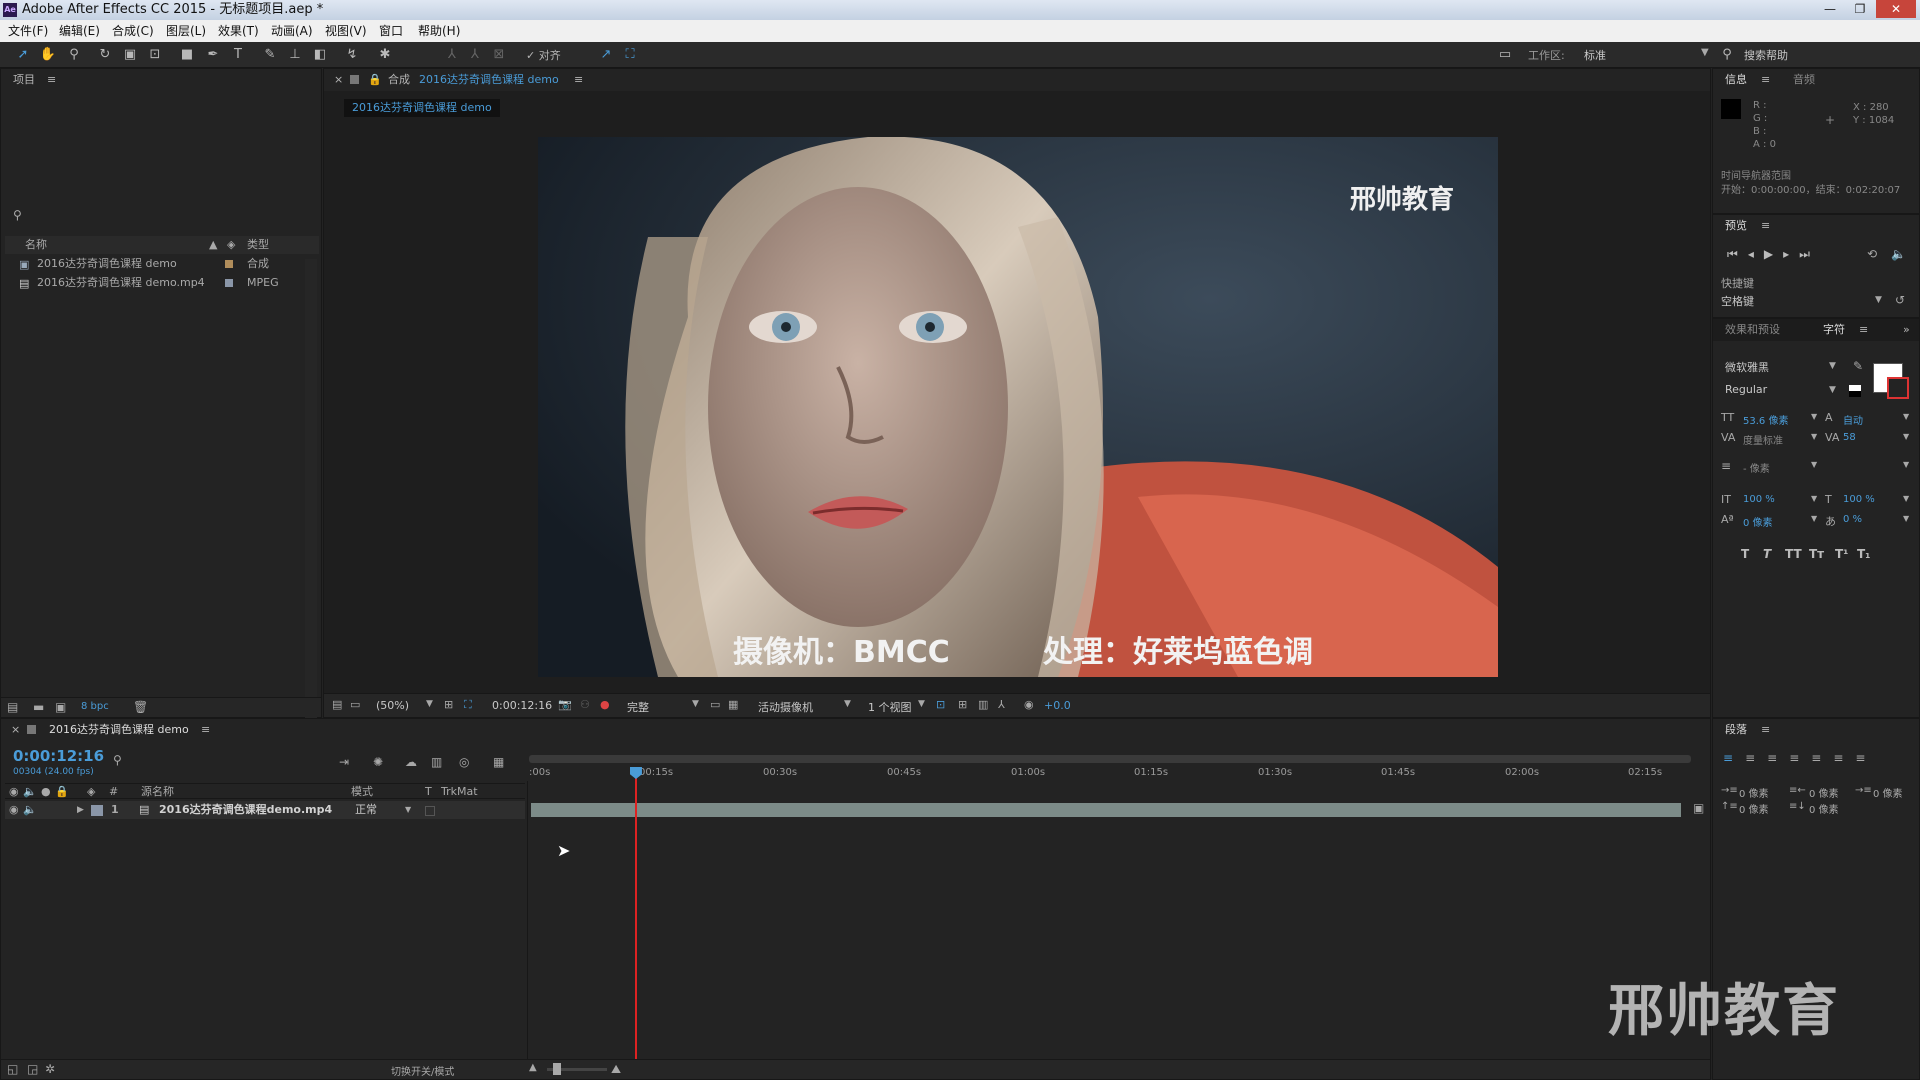 The image size is (1920, 1080). What do you see at coordinates (60, 707) in the screenshot?
I see `new-composition-icon: ▣` at bounding box center [60, 707].